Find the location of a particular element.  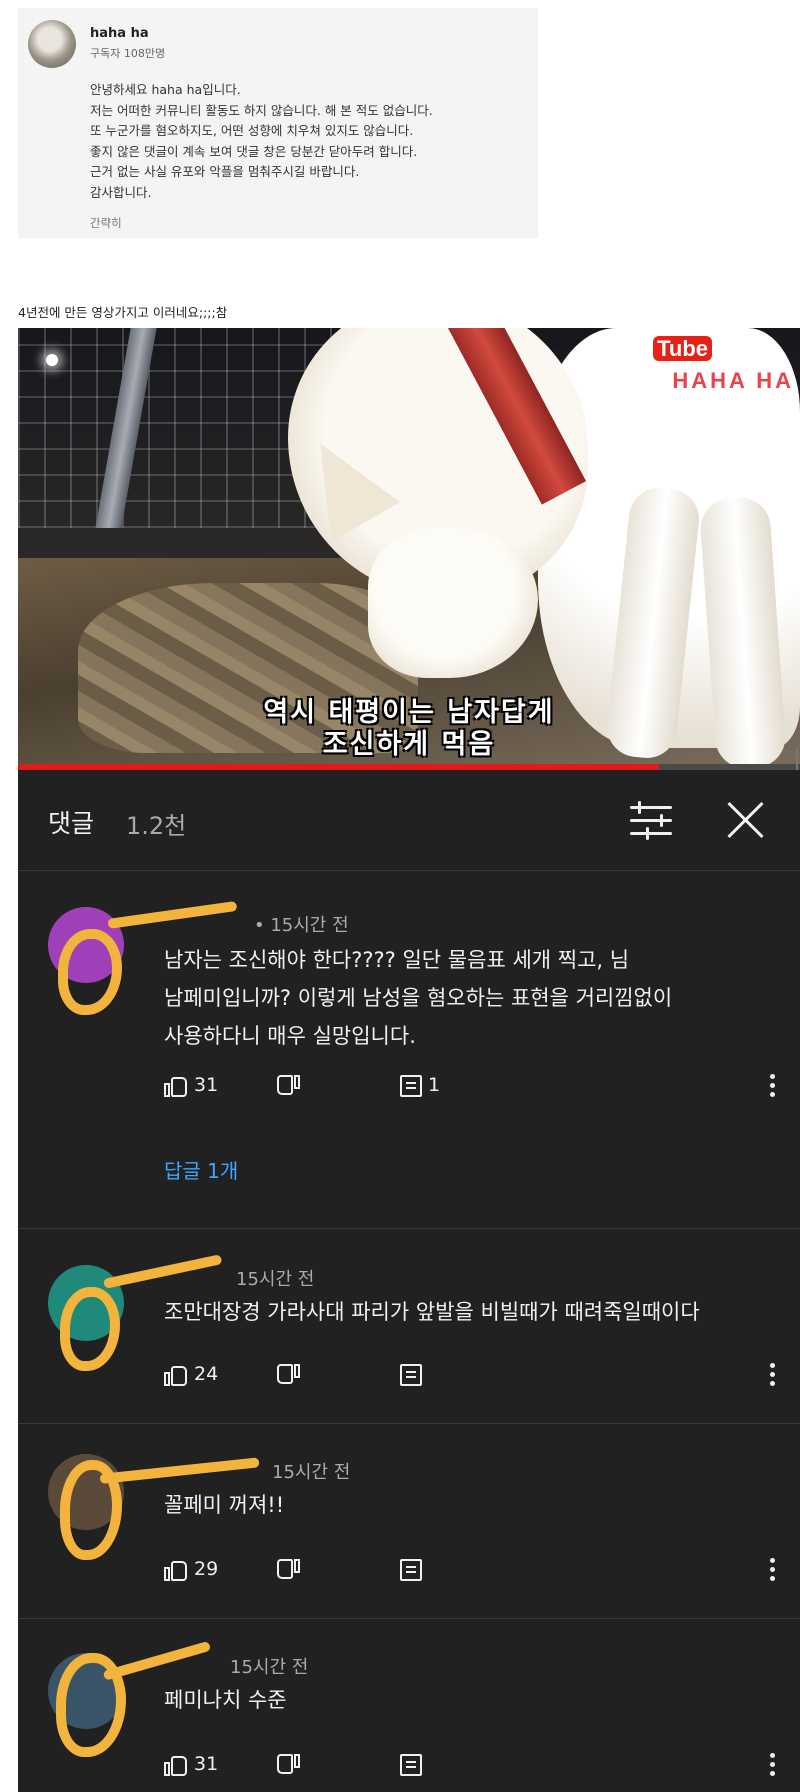

description-line: 감사합니다. is located at coordinates (121, 192).